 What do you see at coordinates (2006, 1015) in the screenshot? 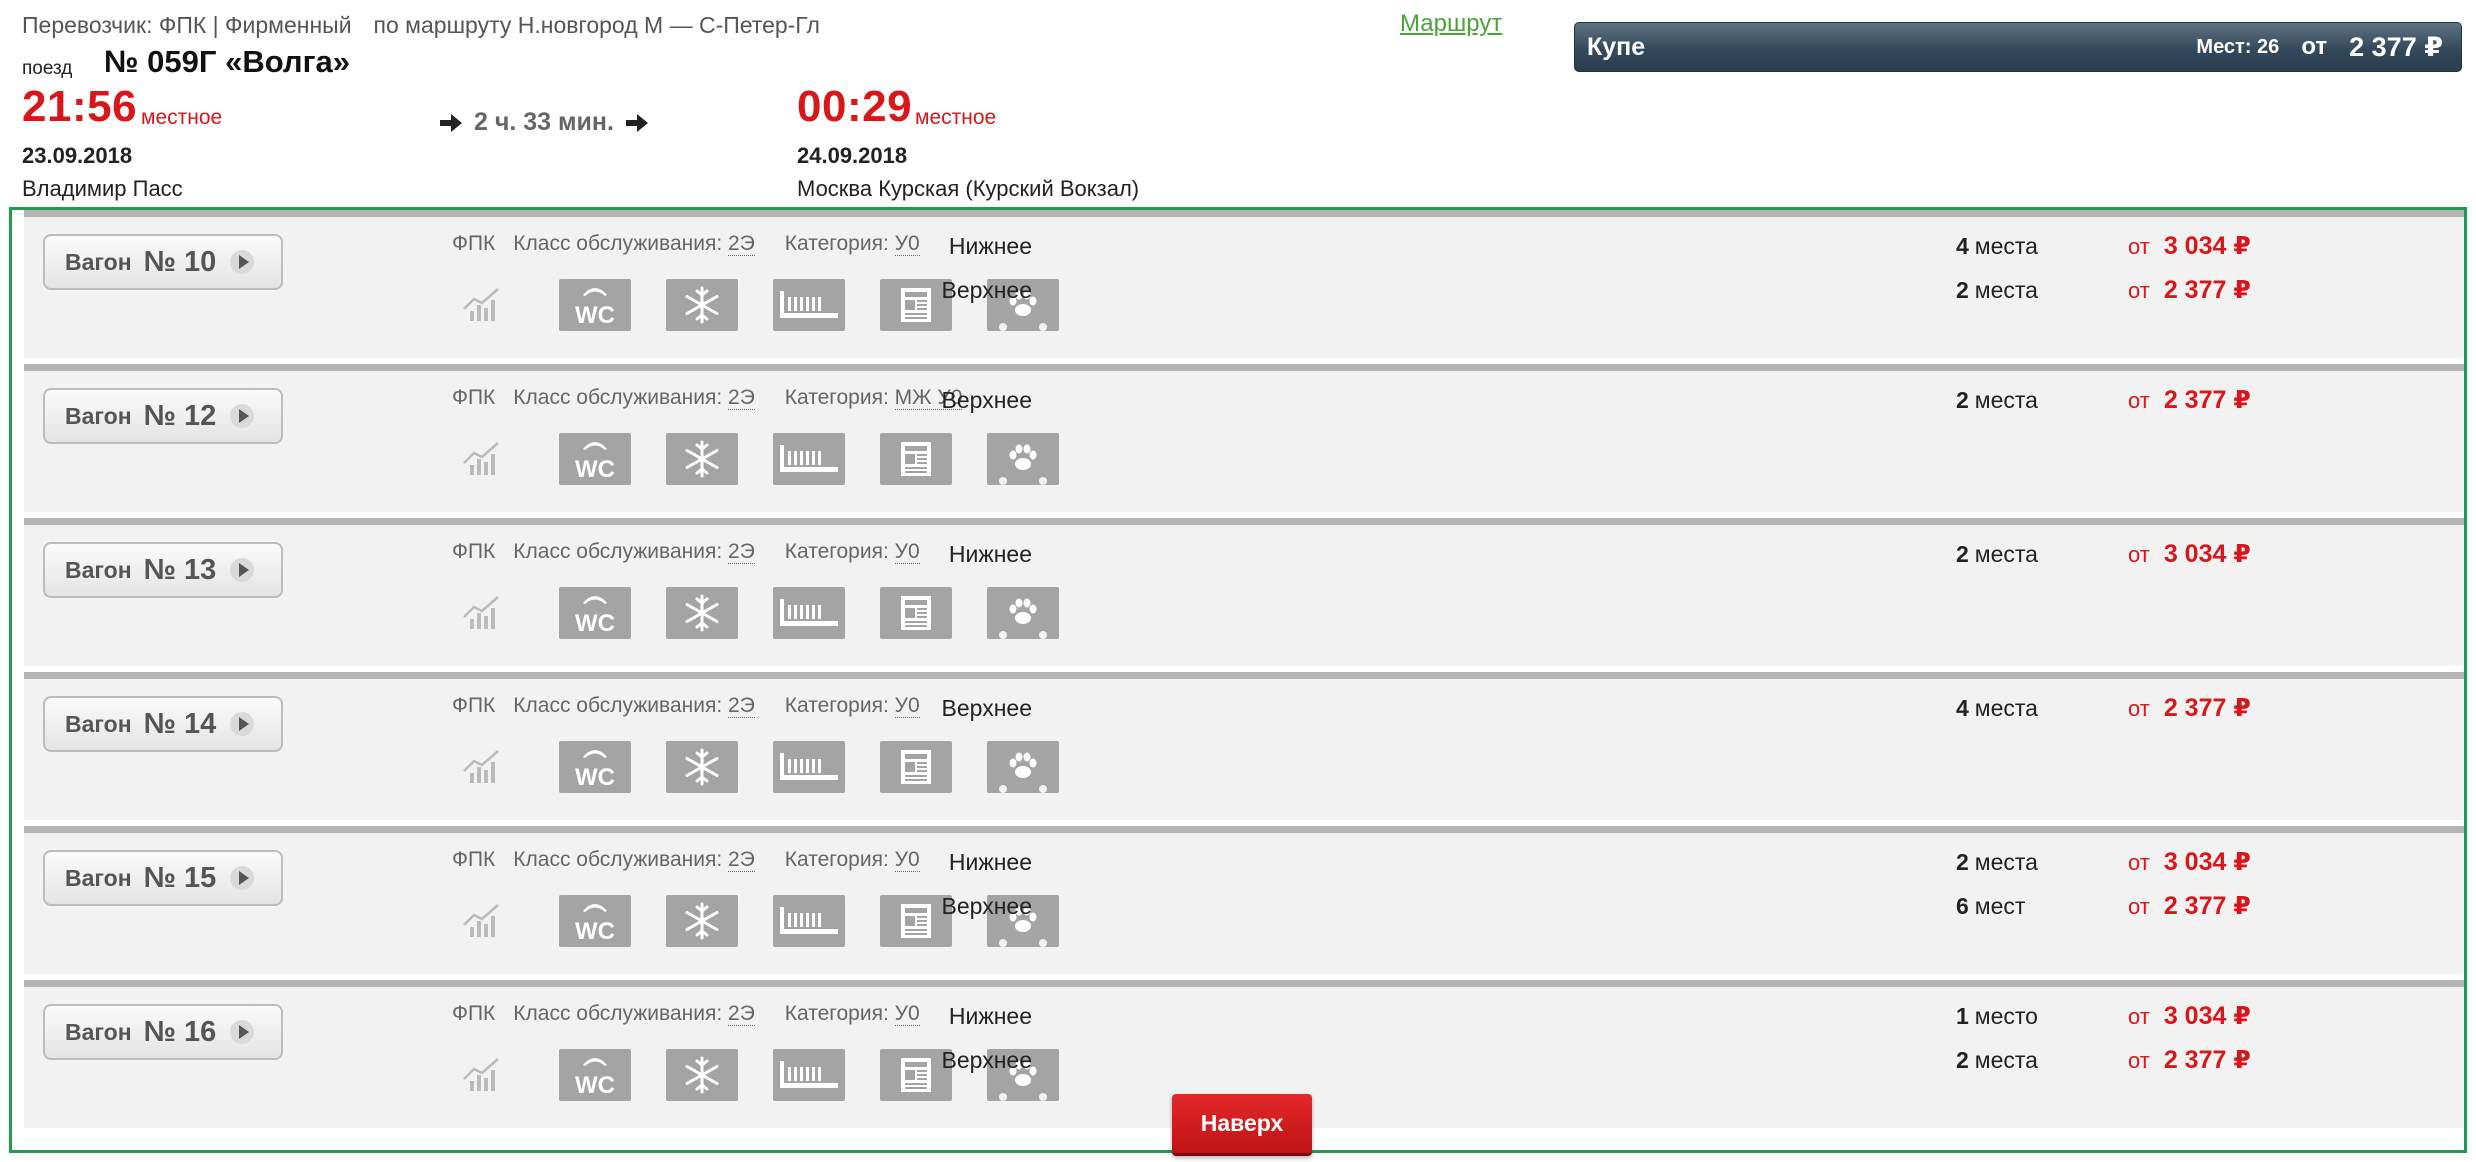
I see `seat-count-unit: место` at bounding box center [2006, 1015].